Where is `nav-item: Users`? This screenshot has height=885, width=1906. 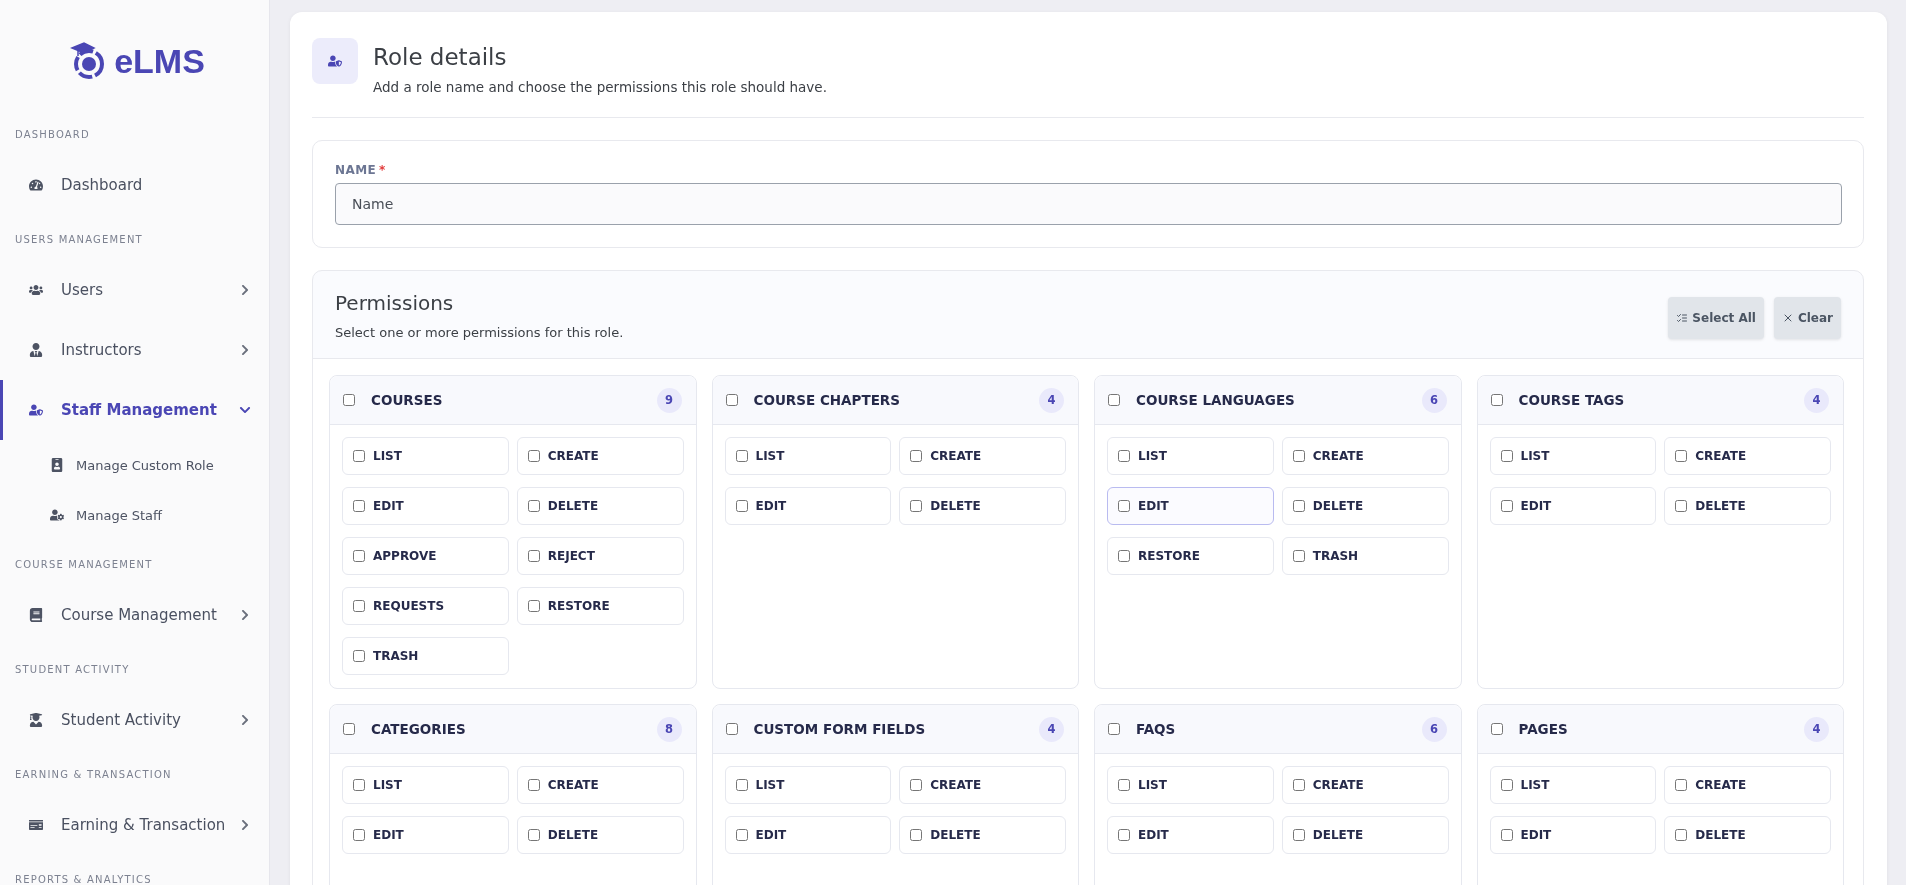 nav-item: Users is located at coordinates (134, 290).